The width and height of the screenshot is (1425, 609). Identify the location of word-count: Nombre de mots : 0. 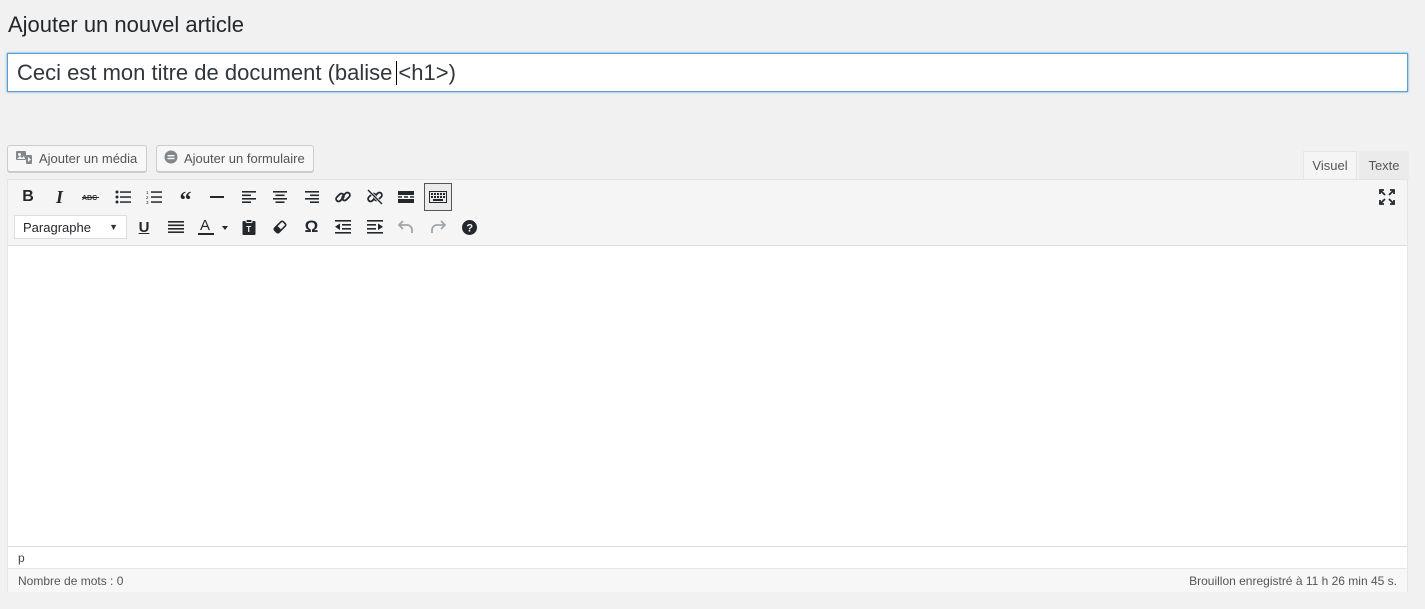
(71, 580).